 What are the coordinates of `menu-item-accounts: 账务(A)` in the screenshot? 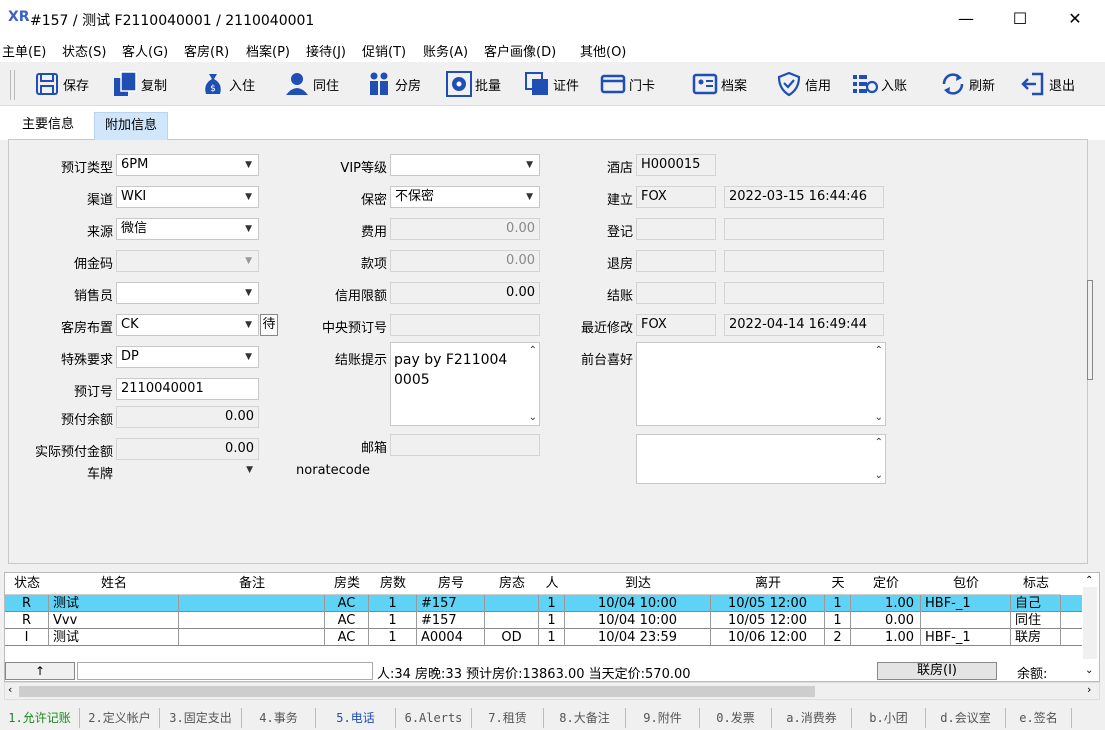 It's located at (445, 50).